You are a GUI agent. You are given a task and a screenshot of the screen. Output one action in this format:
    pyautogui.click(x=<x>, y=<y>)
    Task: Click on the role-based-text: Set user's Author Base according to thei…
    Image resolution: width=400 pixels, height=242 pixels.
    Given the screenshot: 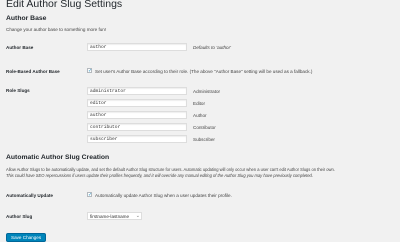 What is the action you would take?
    pyautogui.click(x=204, y=71)
    